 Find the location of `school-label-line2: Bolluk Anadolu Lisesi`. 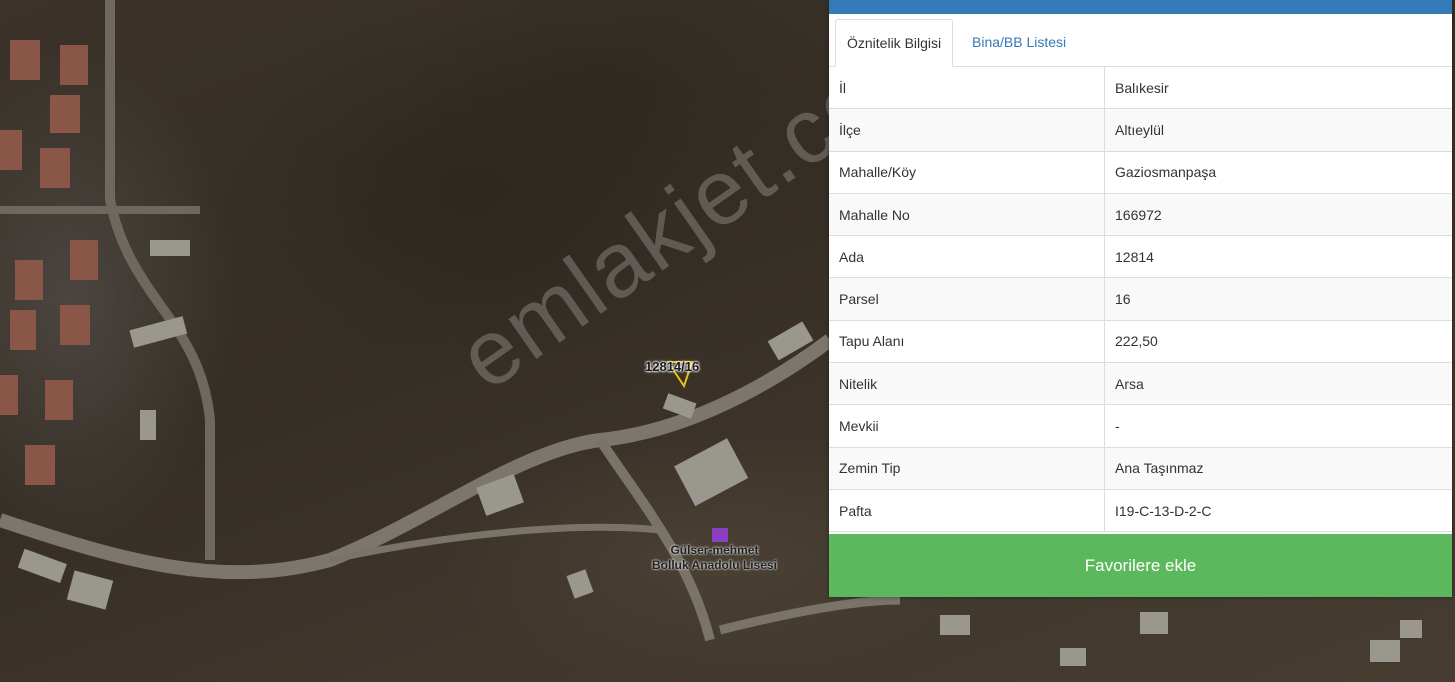

school-label-line2: Bolluk Anadolu Lisesi is located at coordinates (714, 565).